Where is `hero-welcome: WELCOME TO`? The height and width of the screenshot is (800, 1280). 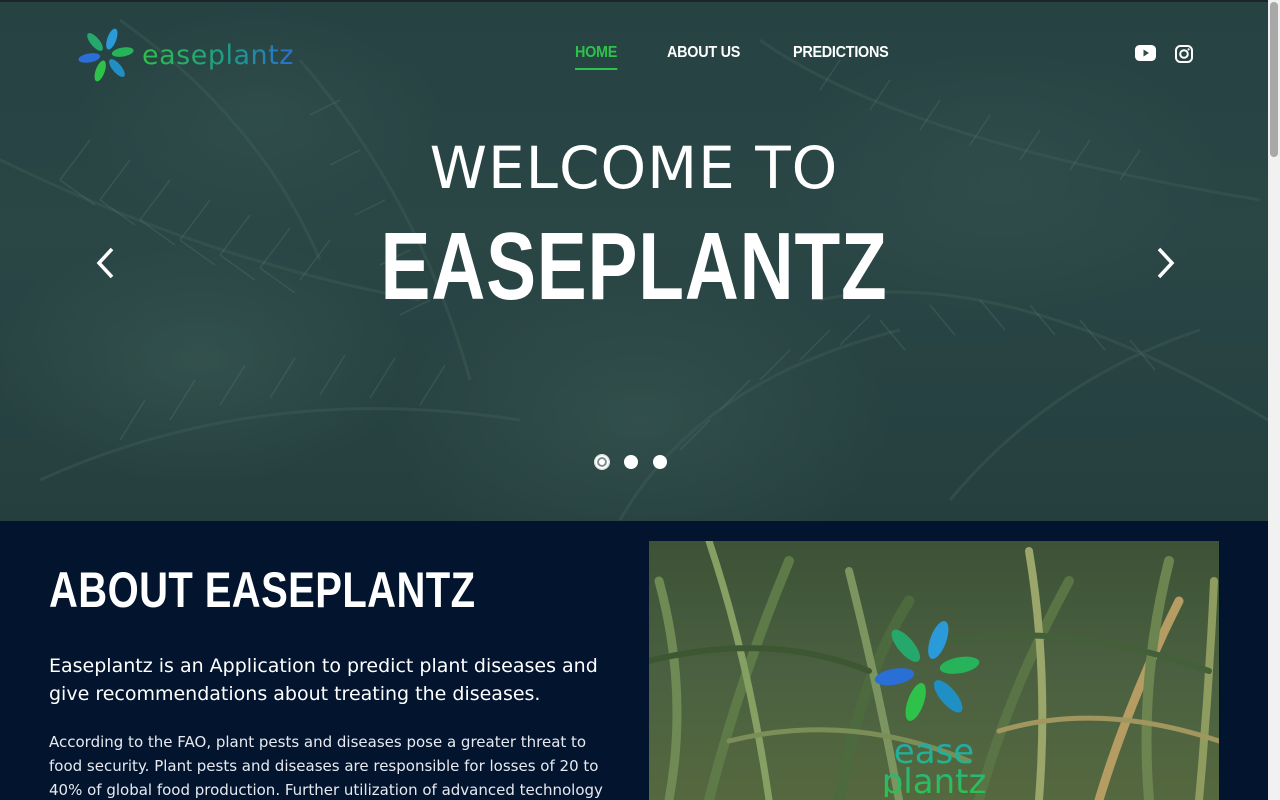 hero-welcome: WELCOME TO is located at coordinates (634, 168).